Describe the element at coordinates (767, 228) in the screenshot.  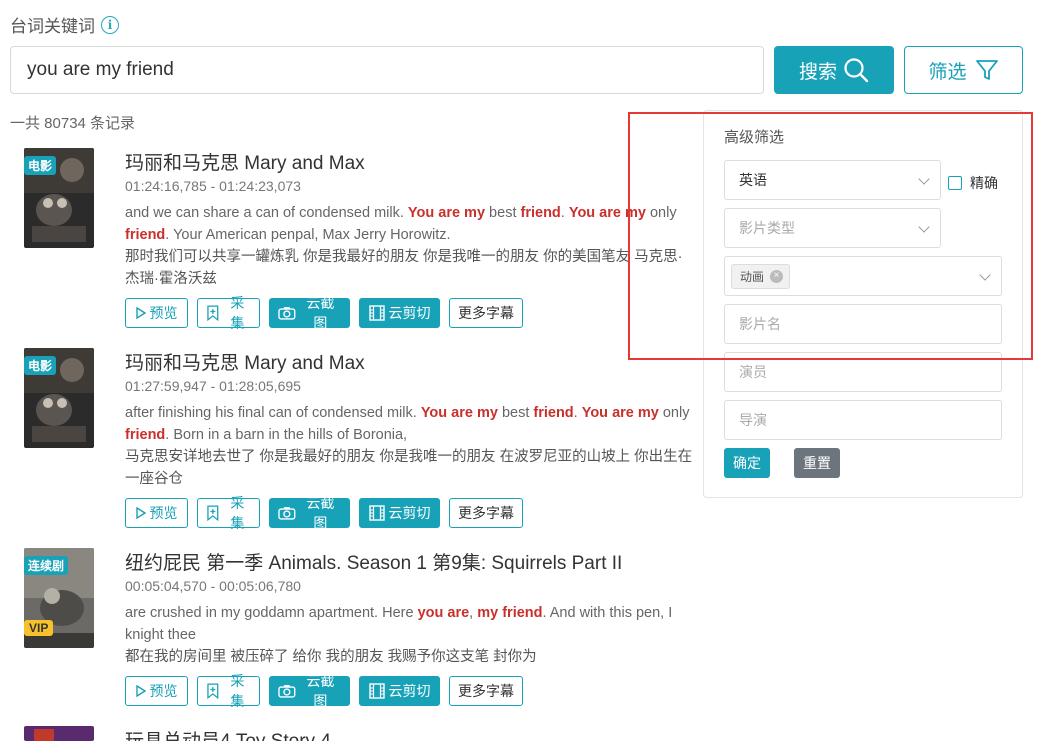
I see `genre-placeholder: 影片类型` at that location.